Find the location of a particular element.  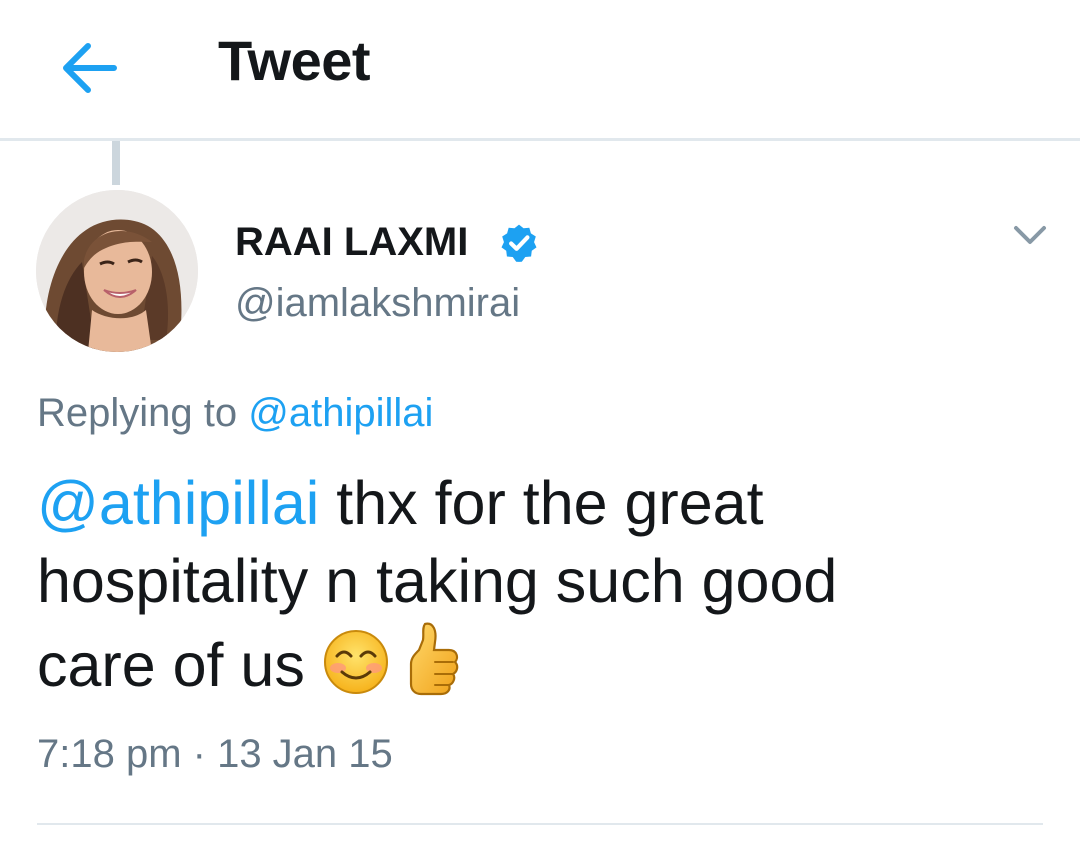

tweet-time: 7:18 pm is located at coordinates (109, 754).